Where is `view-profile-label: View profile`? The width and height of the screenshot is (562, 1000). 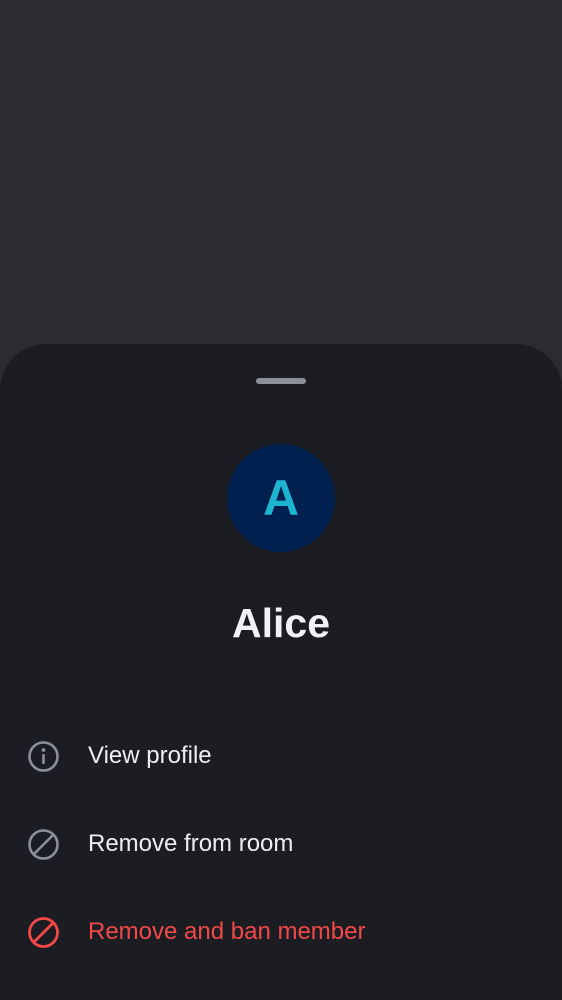
view-profile-label: View profile is located at coordinates (150, 755).